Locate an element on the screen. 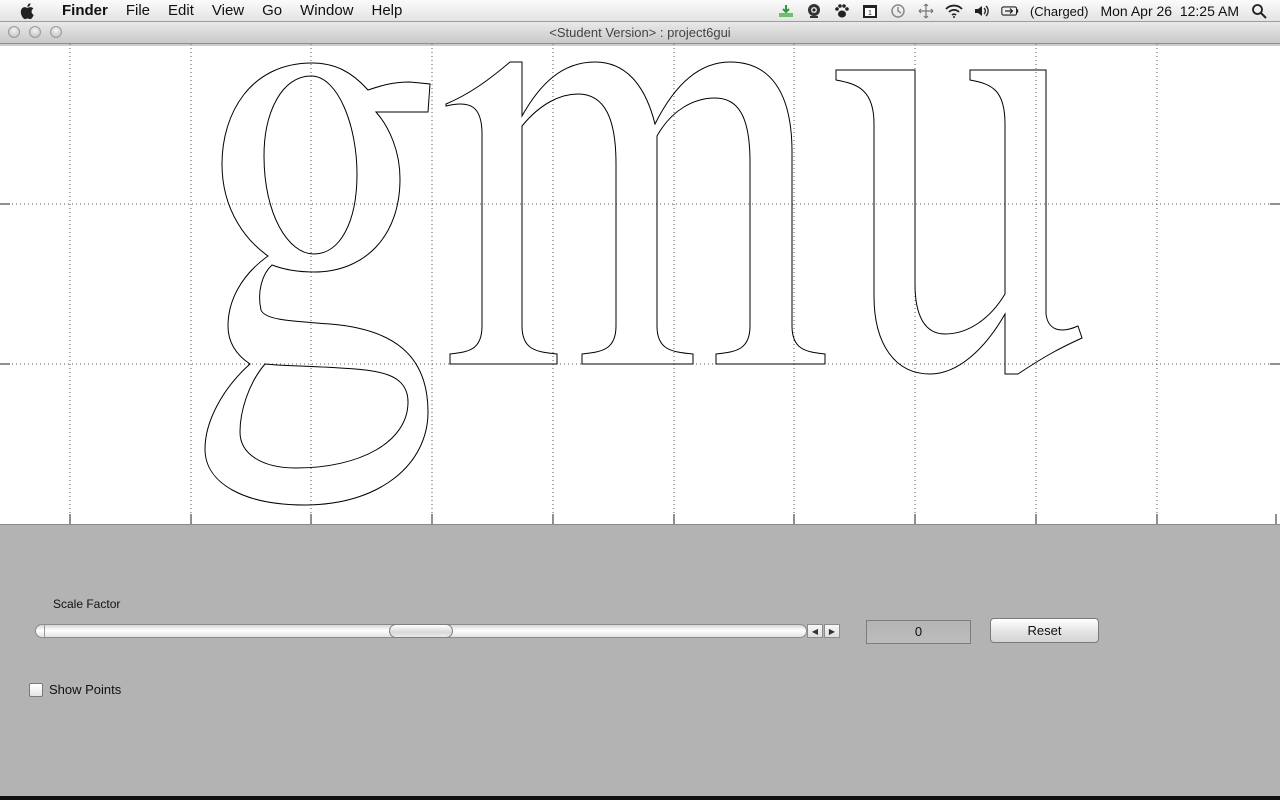  window-titlebar: <Student Version> : project6gui is located at coordinates (640, 33).